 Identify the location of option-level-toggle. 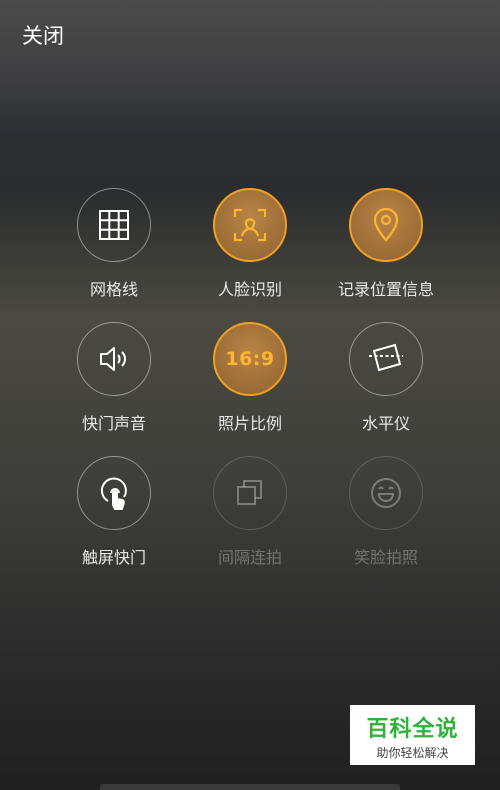
(386, 359).